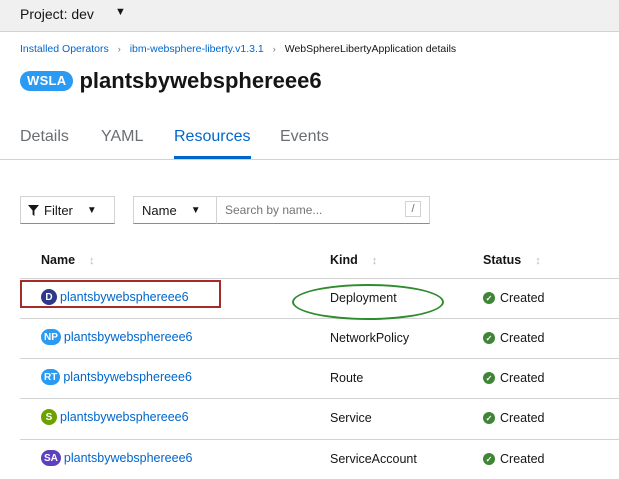 The height and width of the screenshot is (479, 619). Describe the element at coordinates (159, 210) in the screenshot. I see `name-select-label: Name` at that location.